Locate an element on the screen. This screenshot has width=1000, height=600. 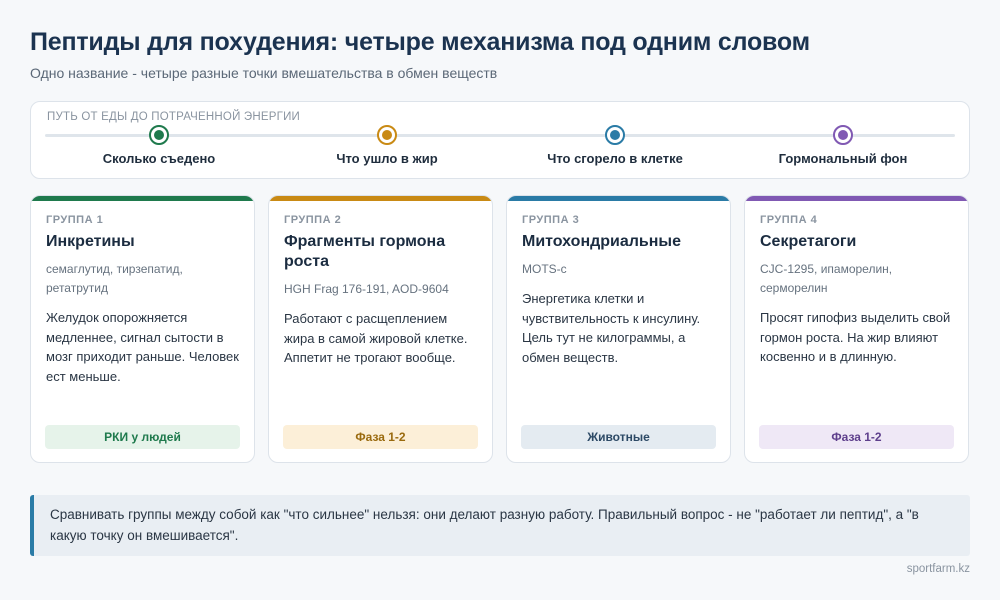
card-examples: CJC-1295, ипаморелин, серморелин is located at coordinates (826, 278).